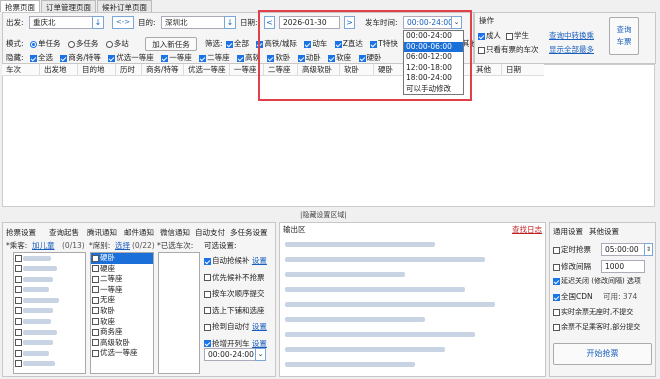 Image resolution: width=660 pixels, height=379 pixels. Describe the element at coordinates (604, 232) in the screenshot. I see `other-tab: 其他设置` at that location.